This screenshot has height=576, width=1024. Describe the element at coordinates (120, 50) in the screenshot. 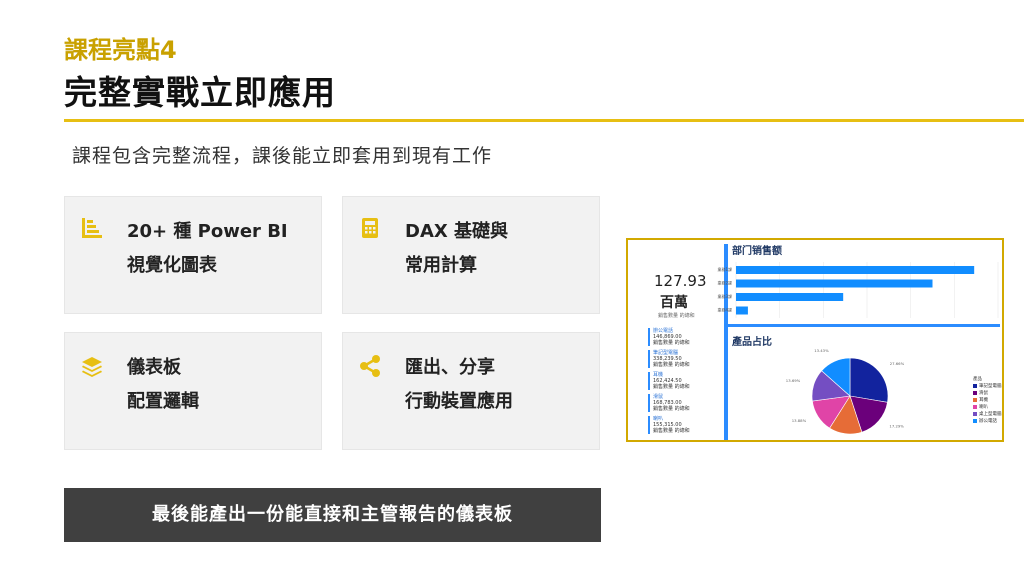

I see `section-subtitle: 課程亮點4` at that location.